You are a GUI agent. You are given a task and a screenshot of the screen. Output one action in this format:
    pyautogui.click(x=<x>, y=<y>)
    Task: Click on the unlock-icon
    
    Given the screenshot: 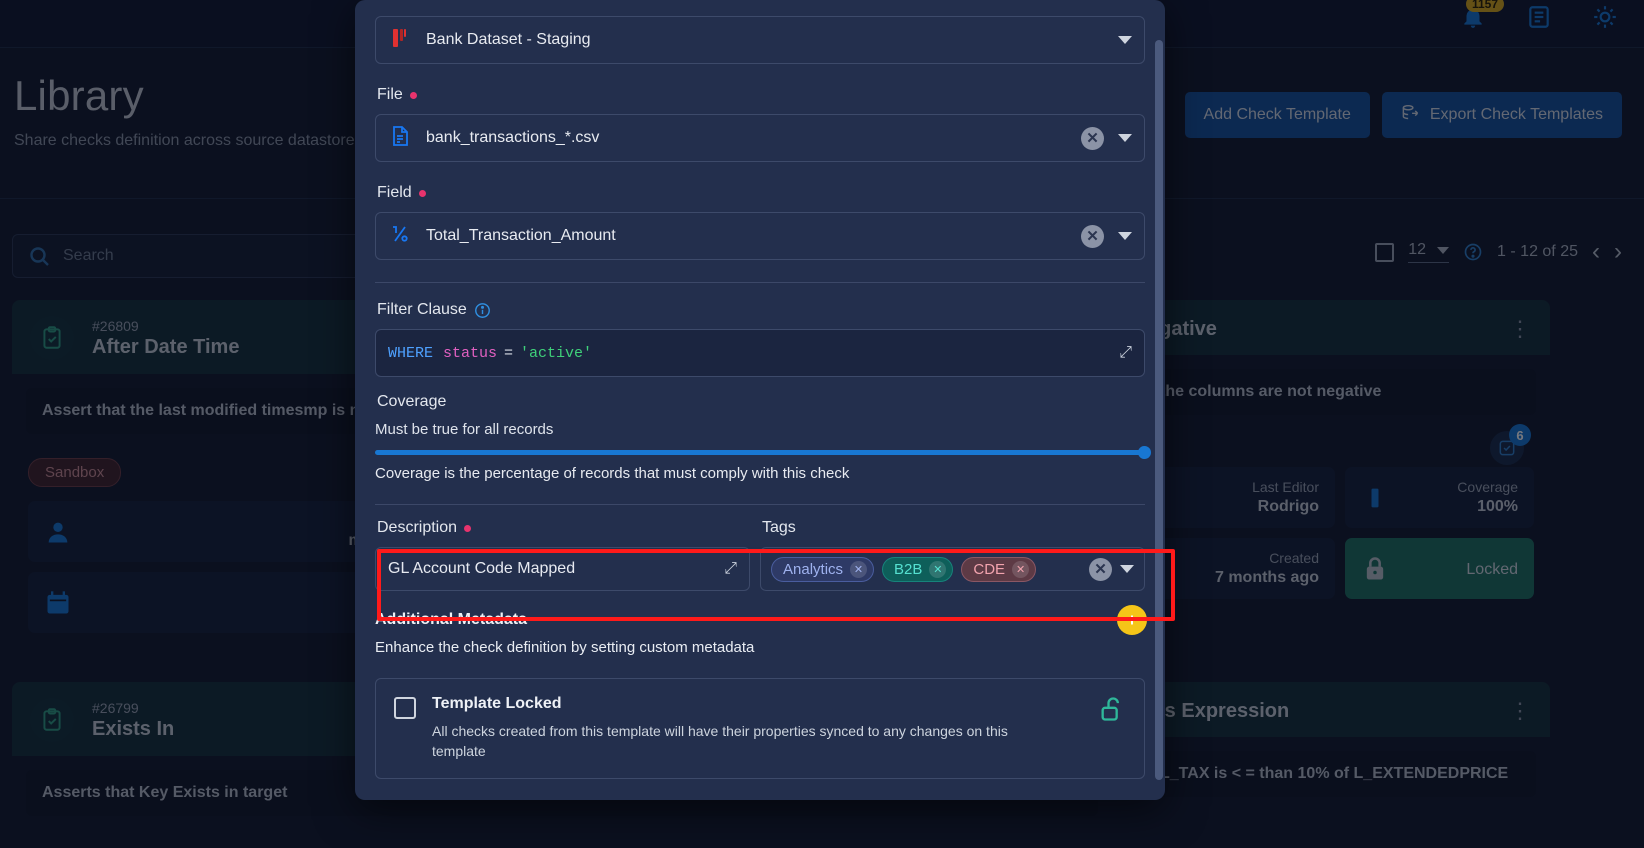 What is the action you would take?
    pyautogui.click(x=1112, y=709)
    